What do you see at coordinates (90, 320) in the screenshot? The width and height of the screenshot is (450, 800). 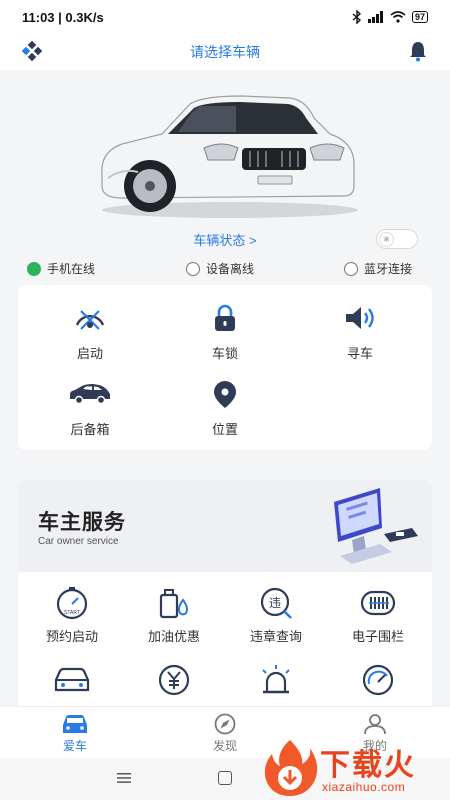 I see `engine-start-icon` at bounding box center [90, 320].